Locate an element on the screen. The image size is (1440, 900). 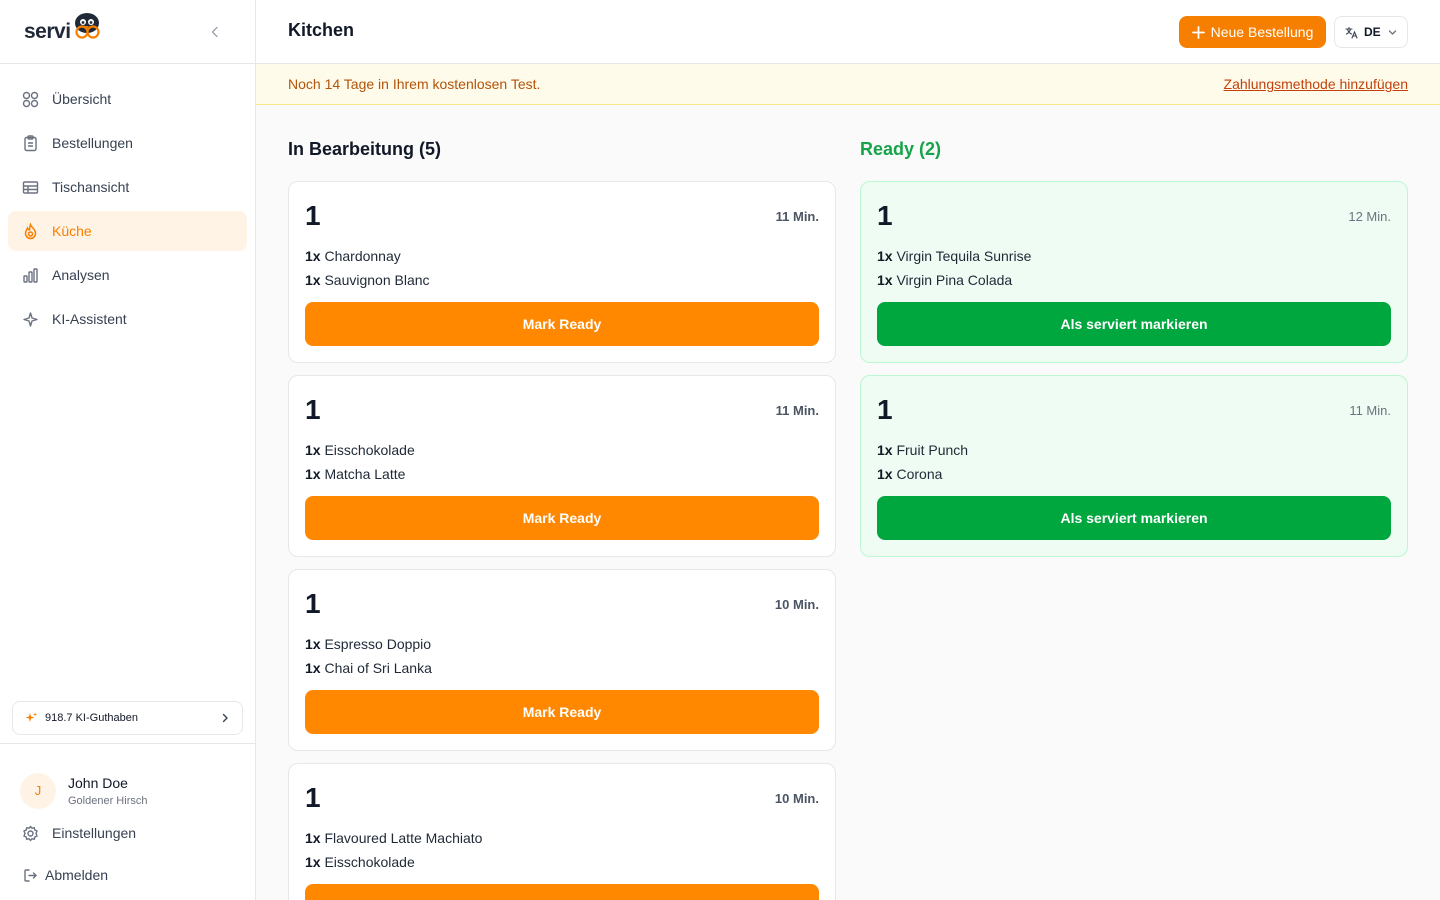
chevron-down-icon is located at coordinates (1392, 32).